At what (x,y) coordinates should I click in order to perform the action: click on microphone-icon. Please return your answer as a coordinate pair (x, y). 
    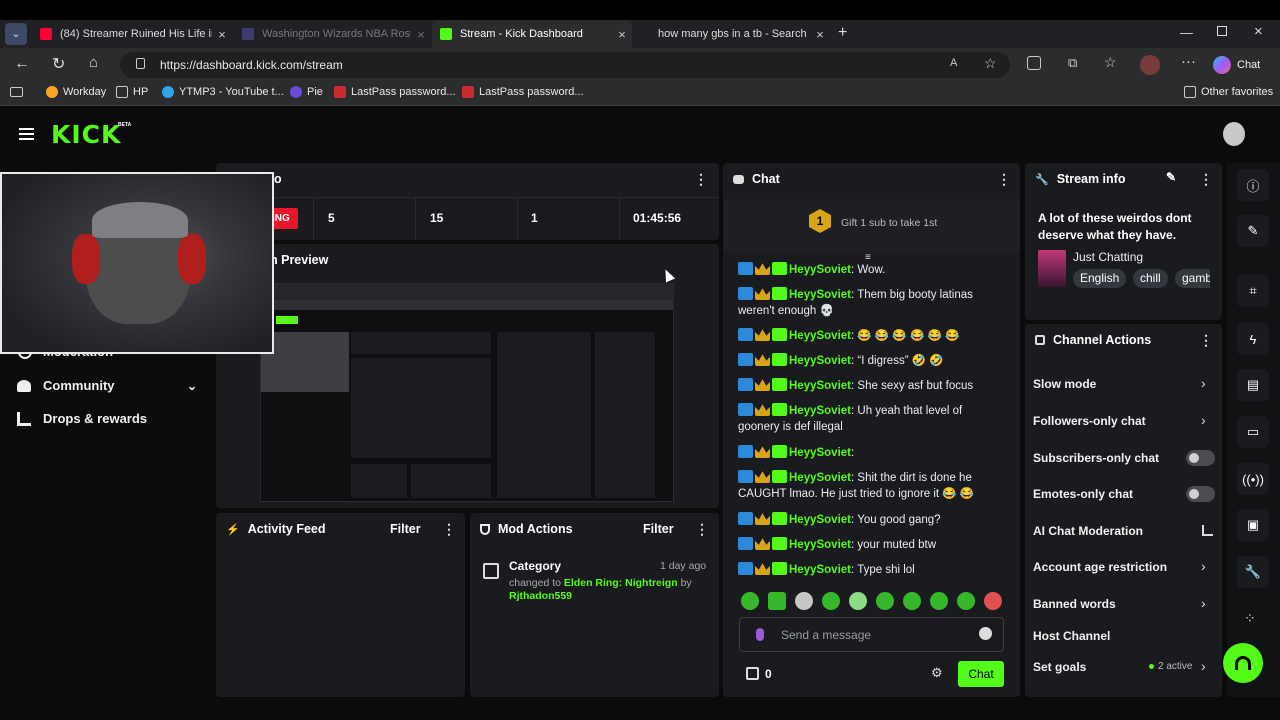
    Looking at the image, I should click on (760, 634).